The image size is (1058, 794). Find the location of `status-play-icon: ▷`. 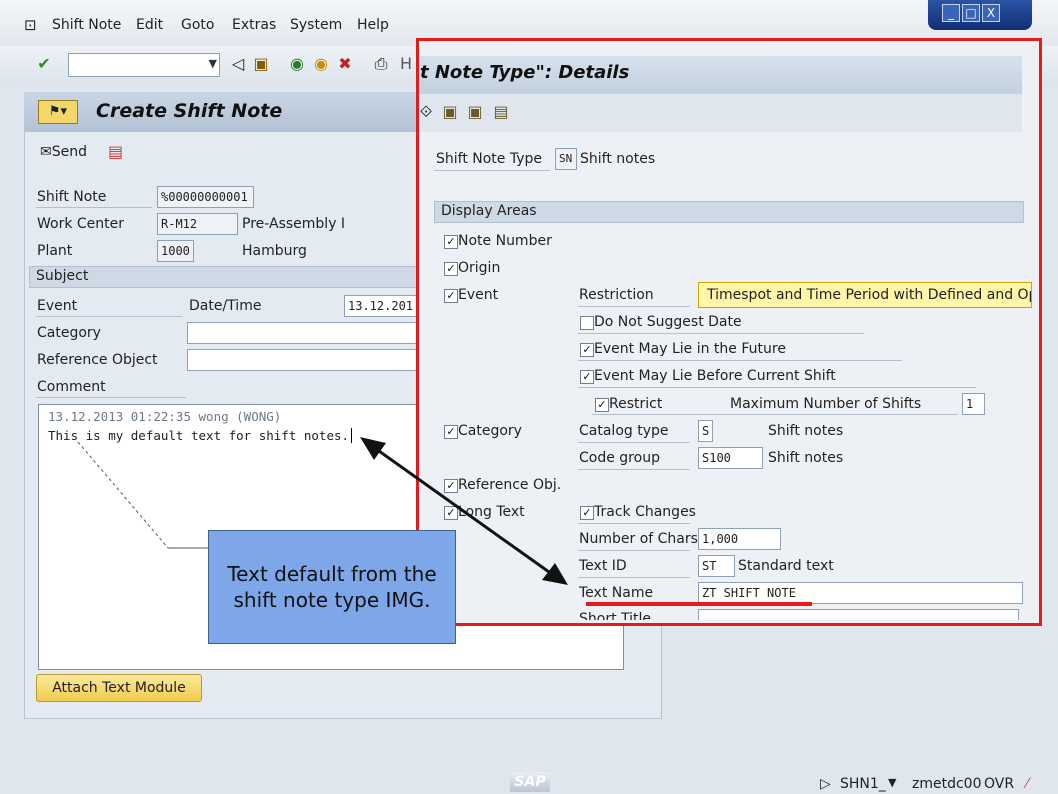

status-play-icon: ▷ is located at coordinates (825, 784).